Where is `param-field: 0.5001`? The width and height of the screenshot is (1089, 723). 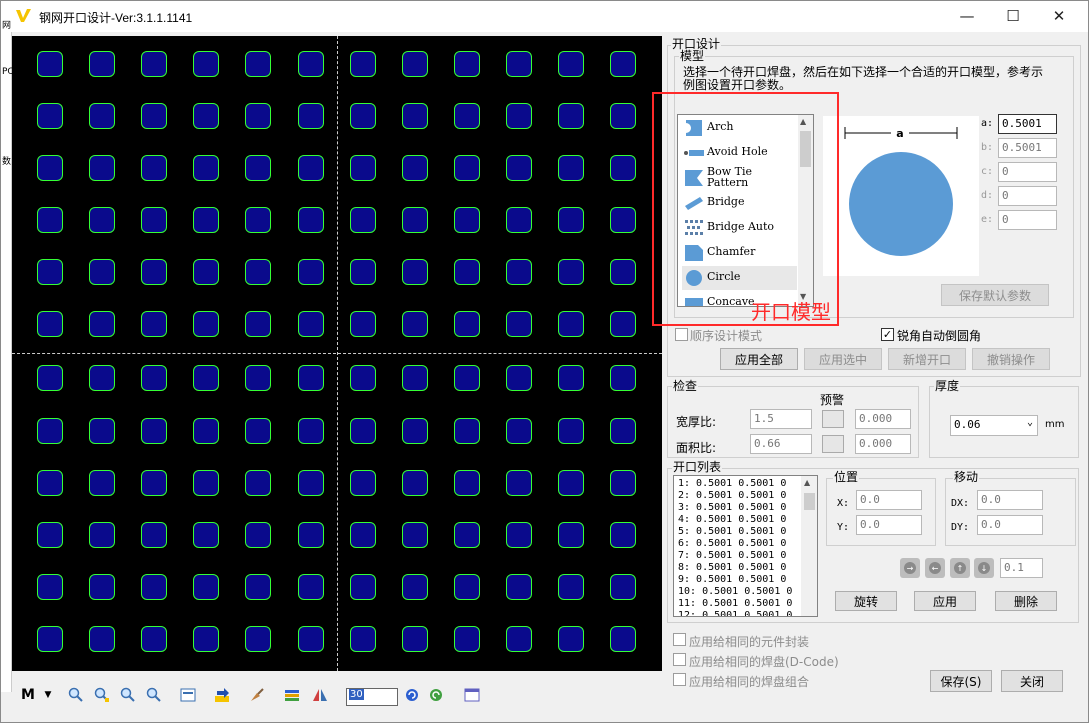
param-field: 0.5001 is located at coordinates (1027, 148).